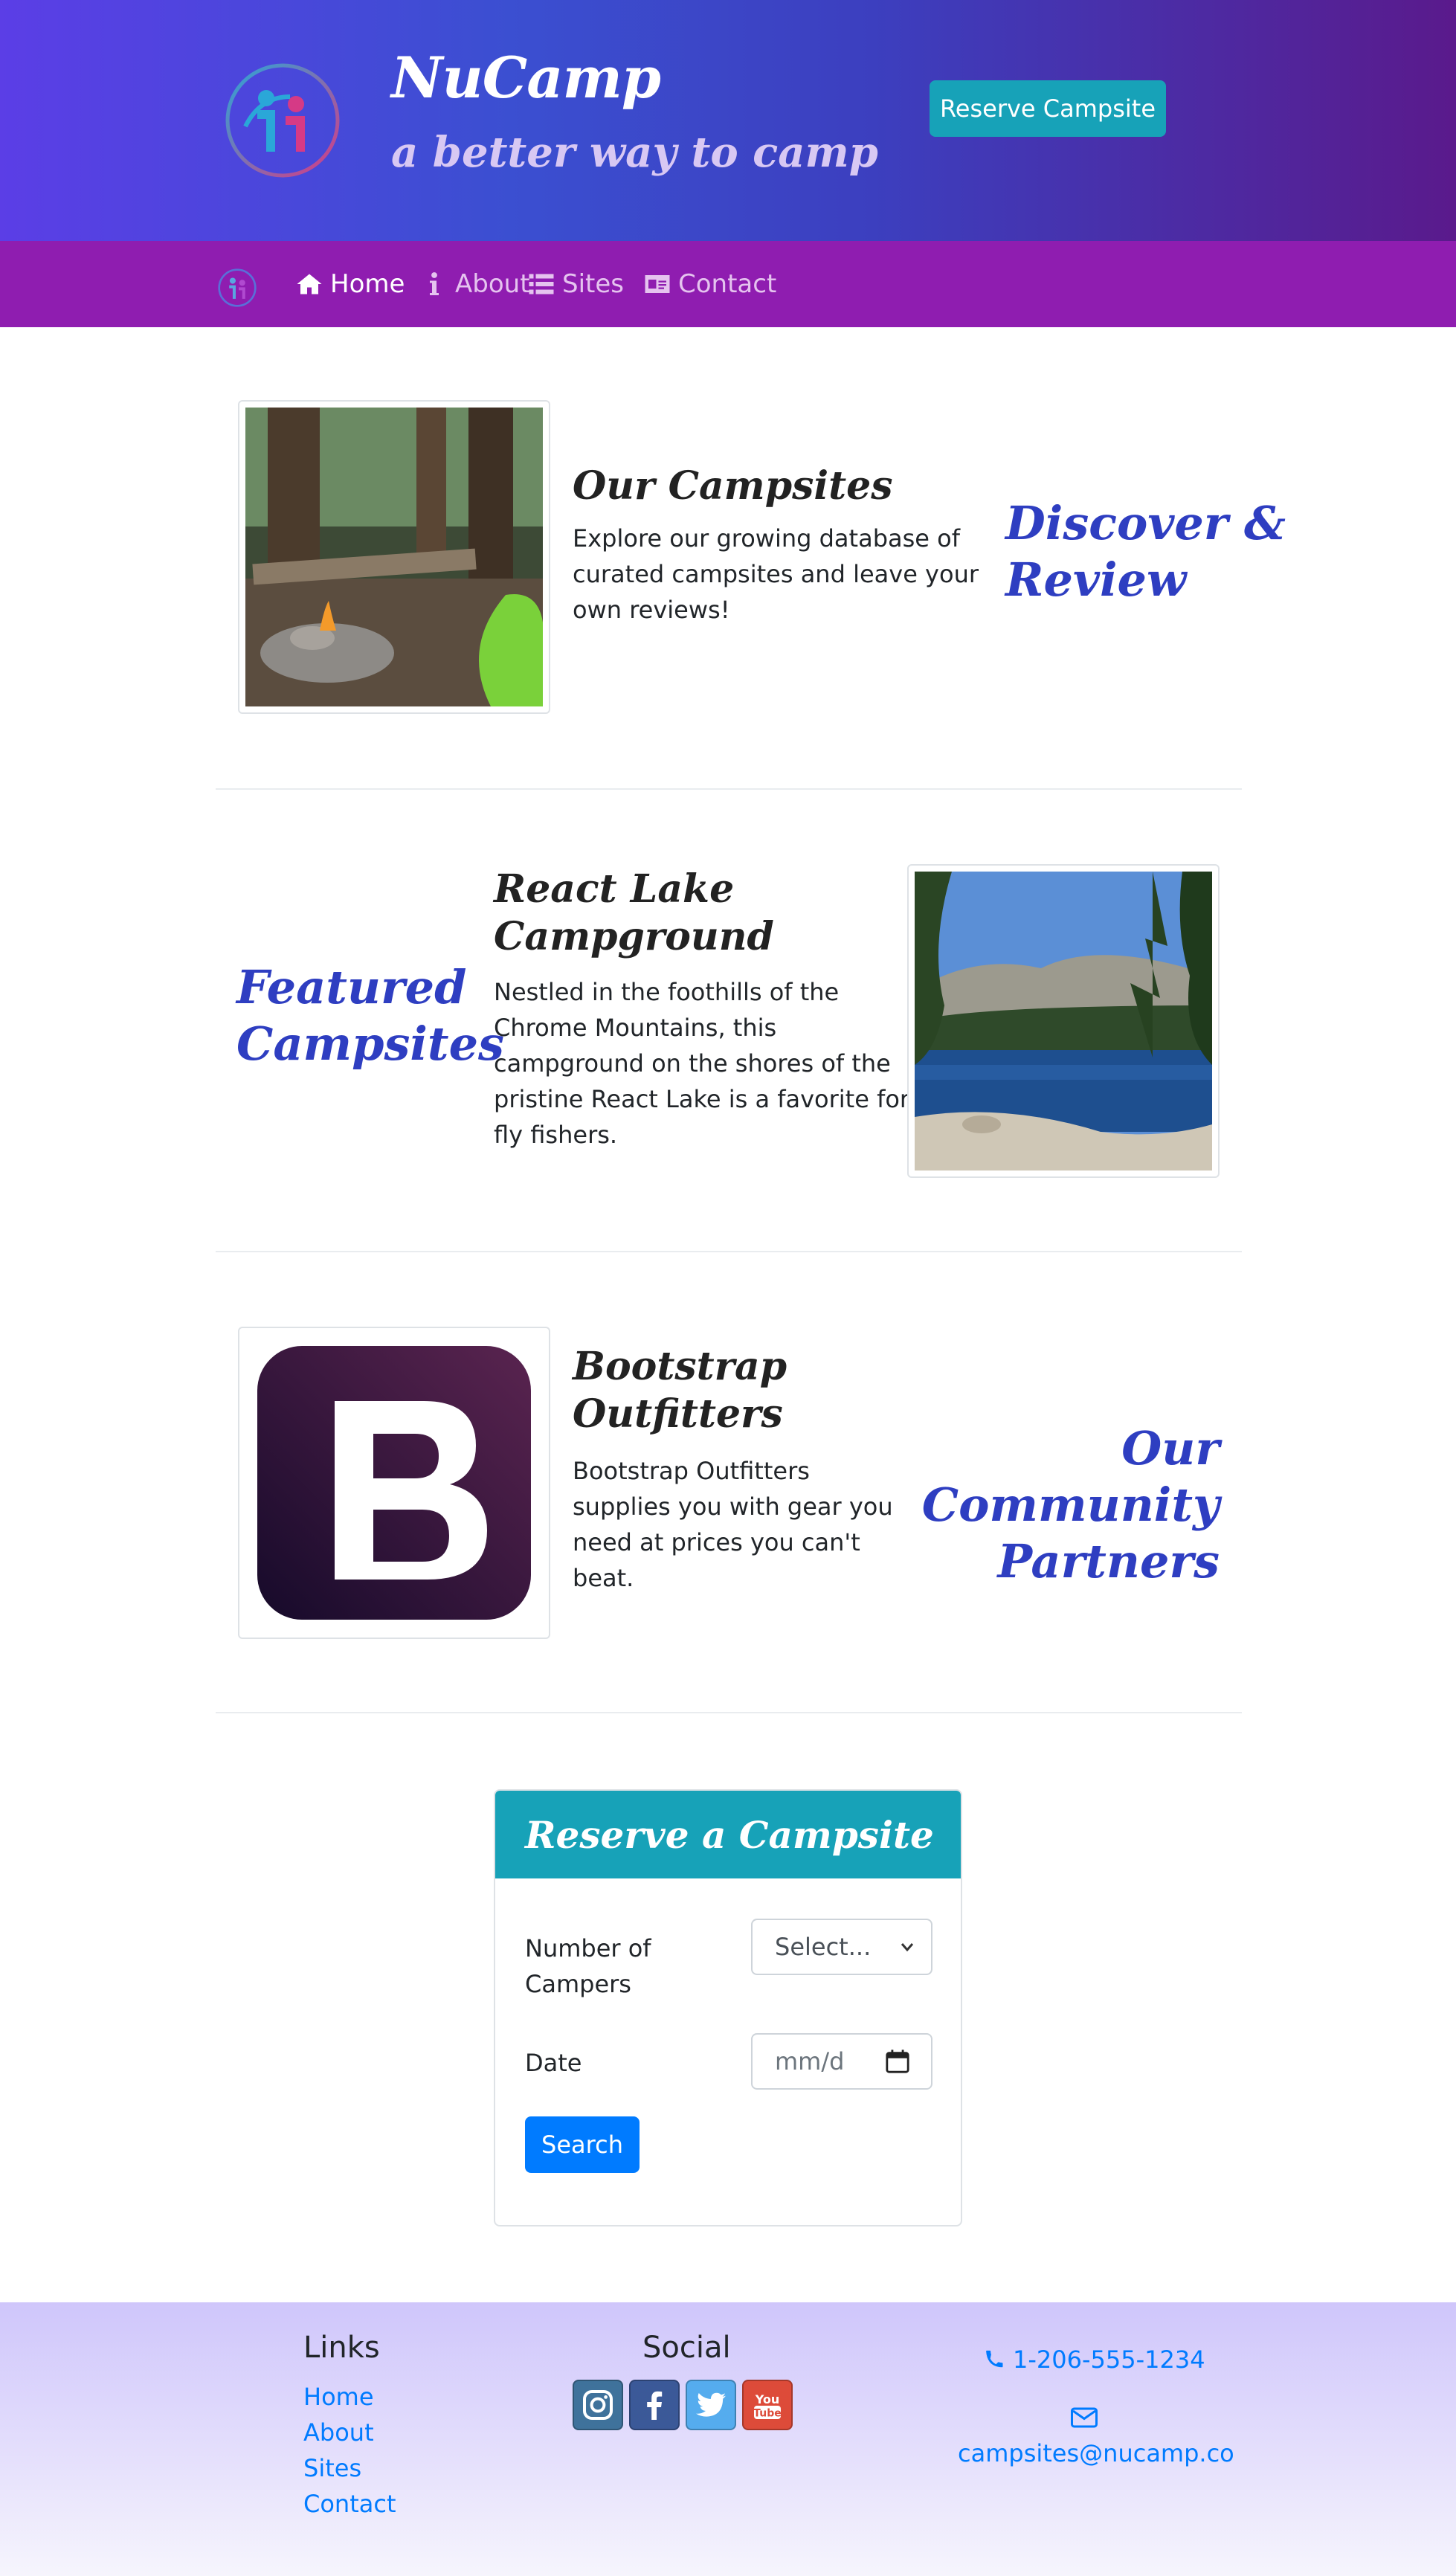  Describe the element at coordinates (1070, 1504) in the screenshot. I see `section-accent-title: Our Community Partners` at that location.